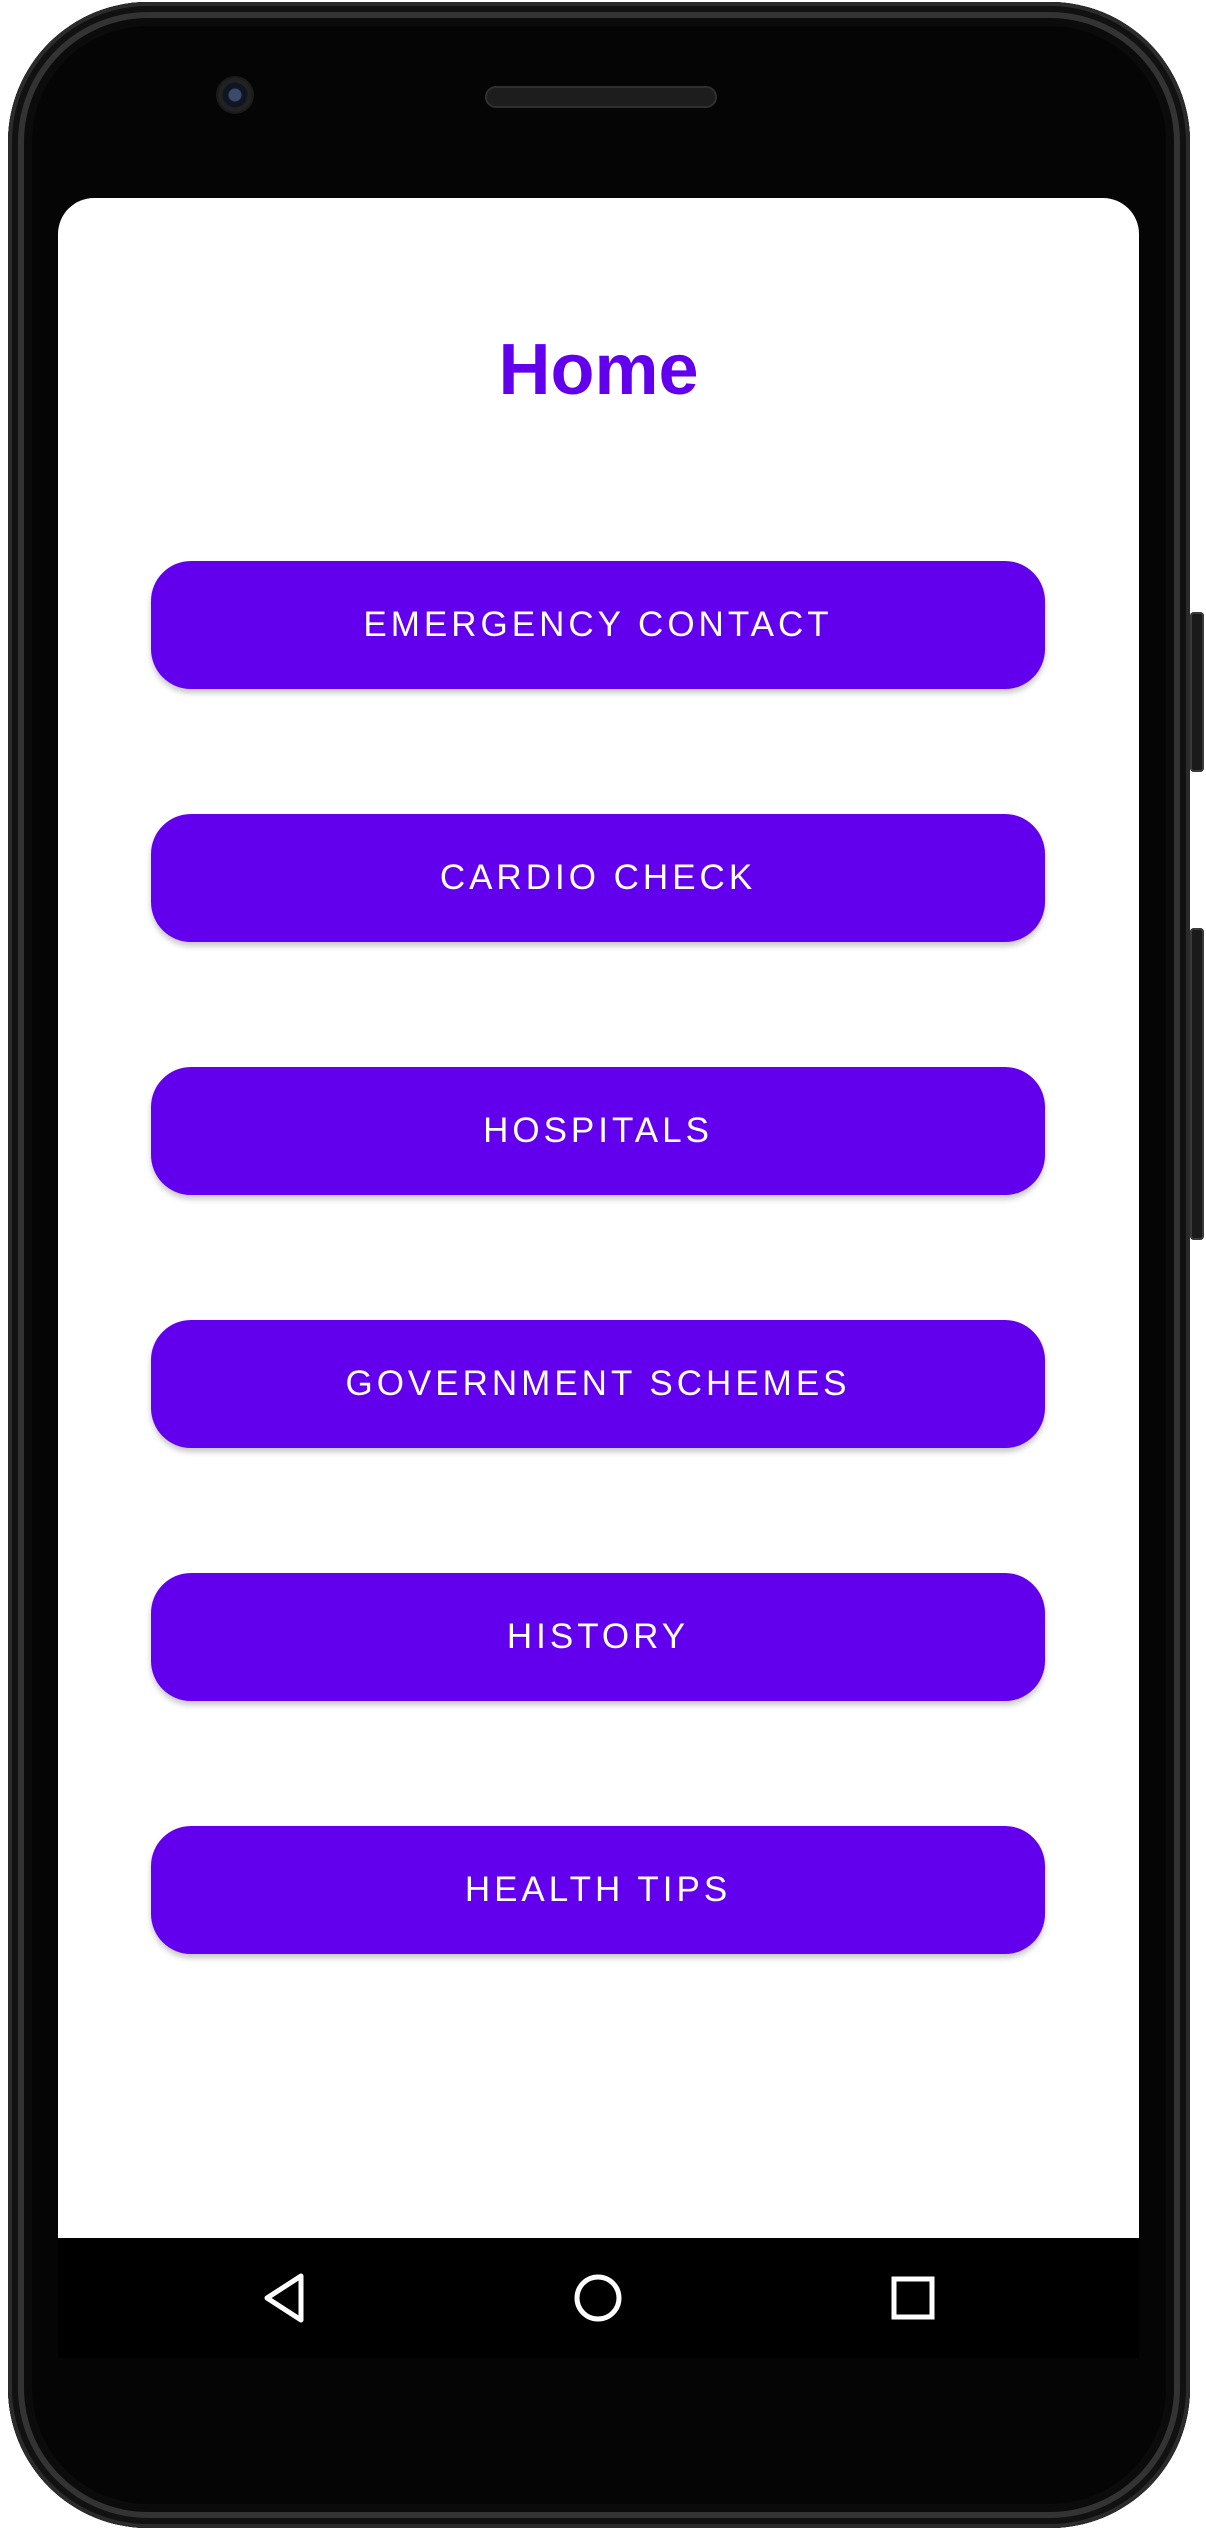  I want to click on cardio-check-button: CARDIO CHECK, so click(598, 878).